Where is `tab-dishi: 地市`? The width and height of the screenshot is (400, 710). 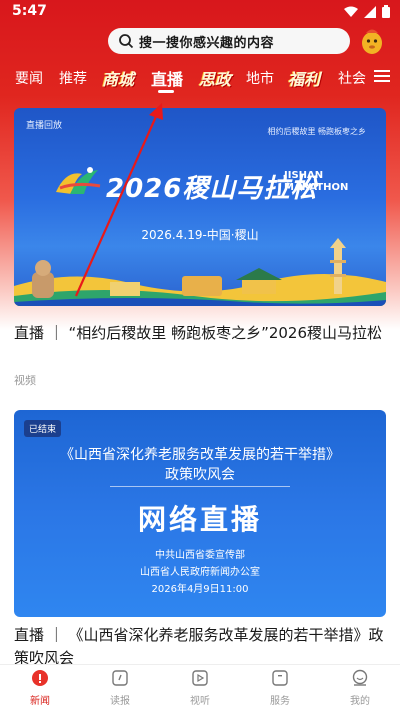 tab-dishi: 地市 is located at coordinates (260, 78).